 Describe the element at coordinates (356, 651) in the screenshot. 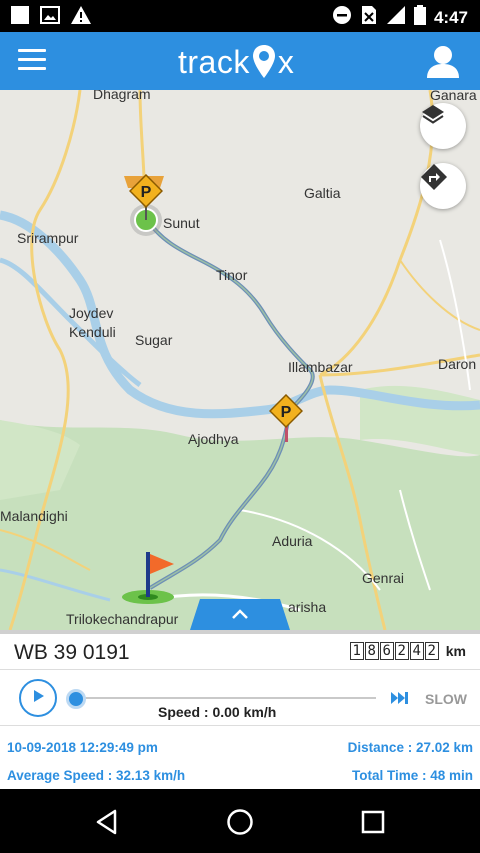

I see `odometer-digit: 1` at that location.